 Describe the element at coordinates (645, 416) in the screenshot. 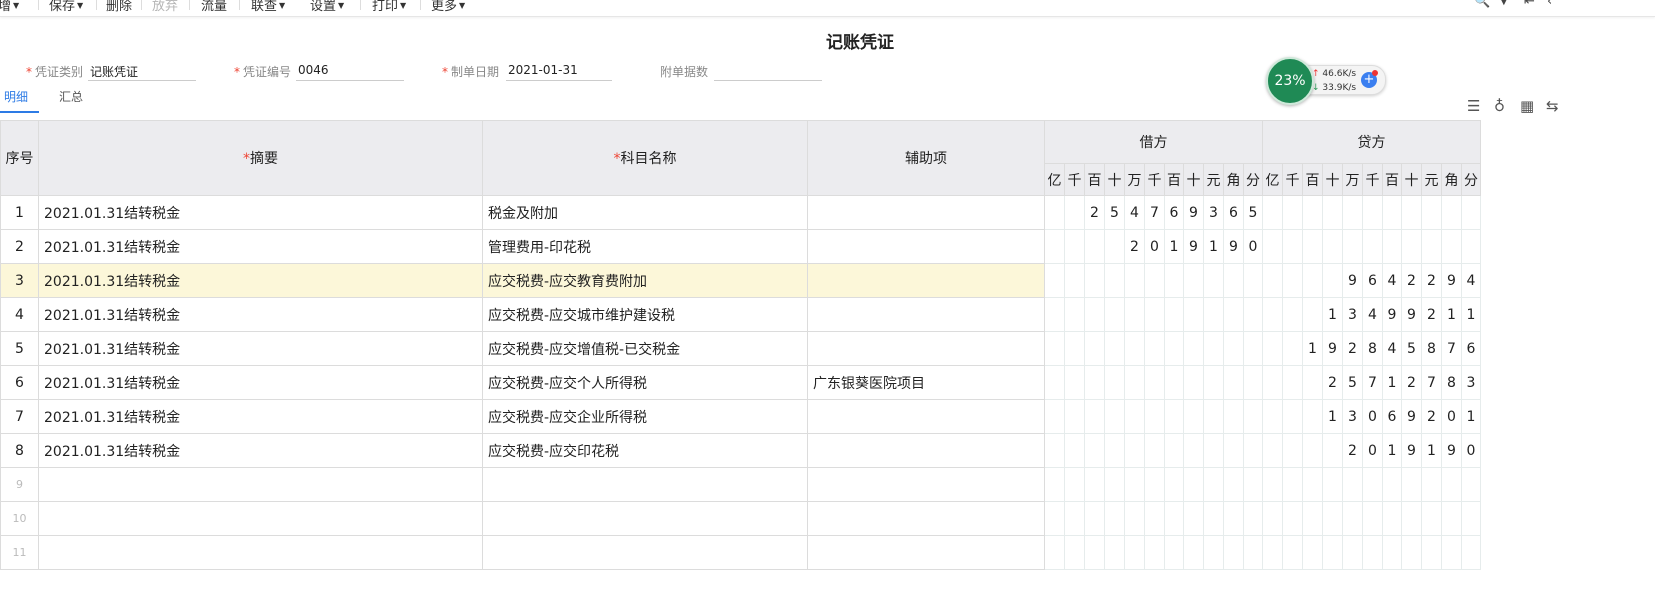

I see `account-cell: 应交税费-应交企业所得税` at that location.